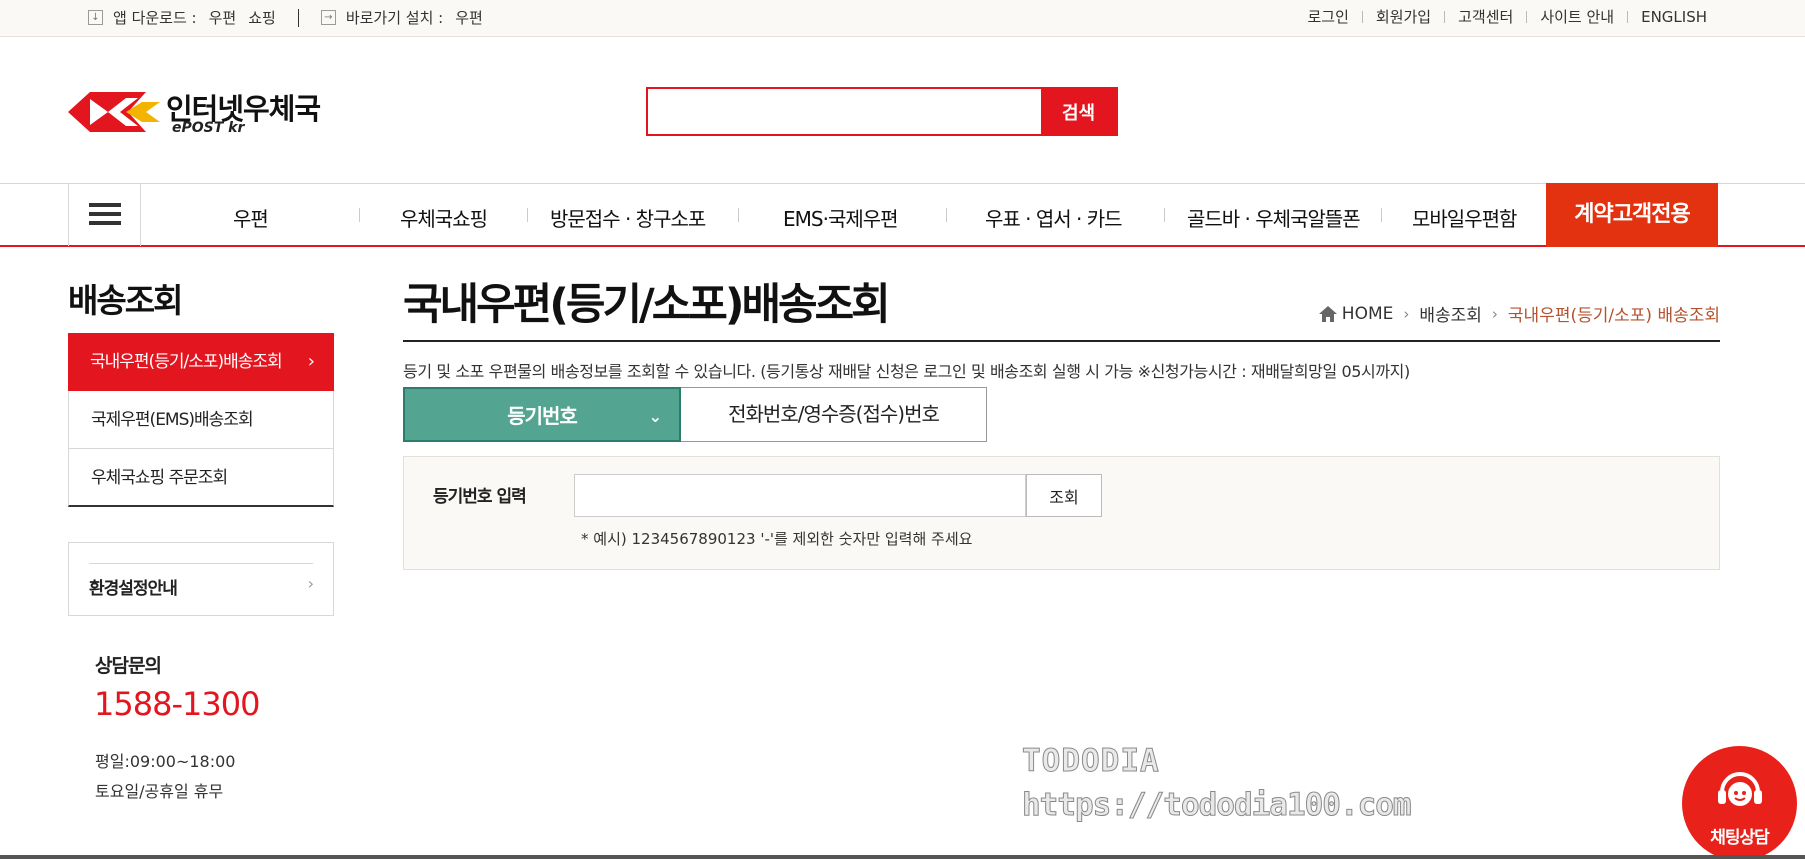 The image size is (1805, 859). I want to click on app-download-label: 앱 다운로드 :, so click(155, 18).